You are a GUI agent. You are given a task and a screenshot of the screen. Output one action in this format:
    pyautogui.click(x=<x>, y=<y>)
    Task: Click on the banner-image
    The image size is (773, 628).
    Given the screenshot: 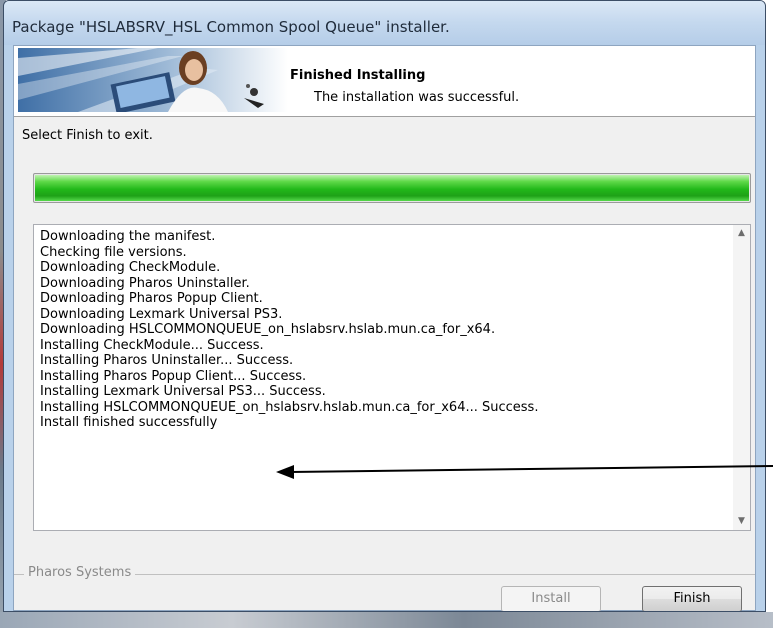 What is the action you would take?
    pyautogui.click(x=153, y=80)
    